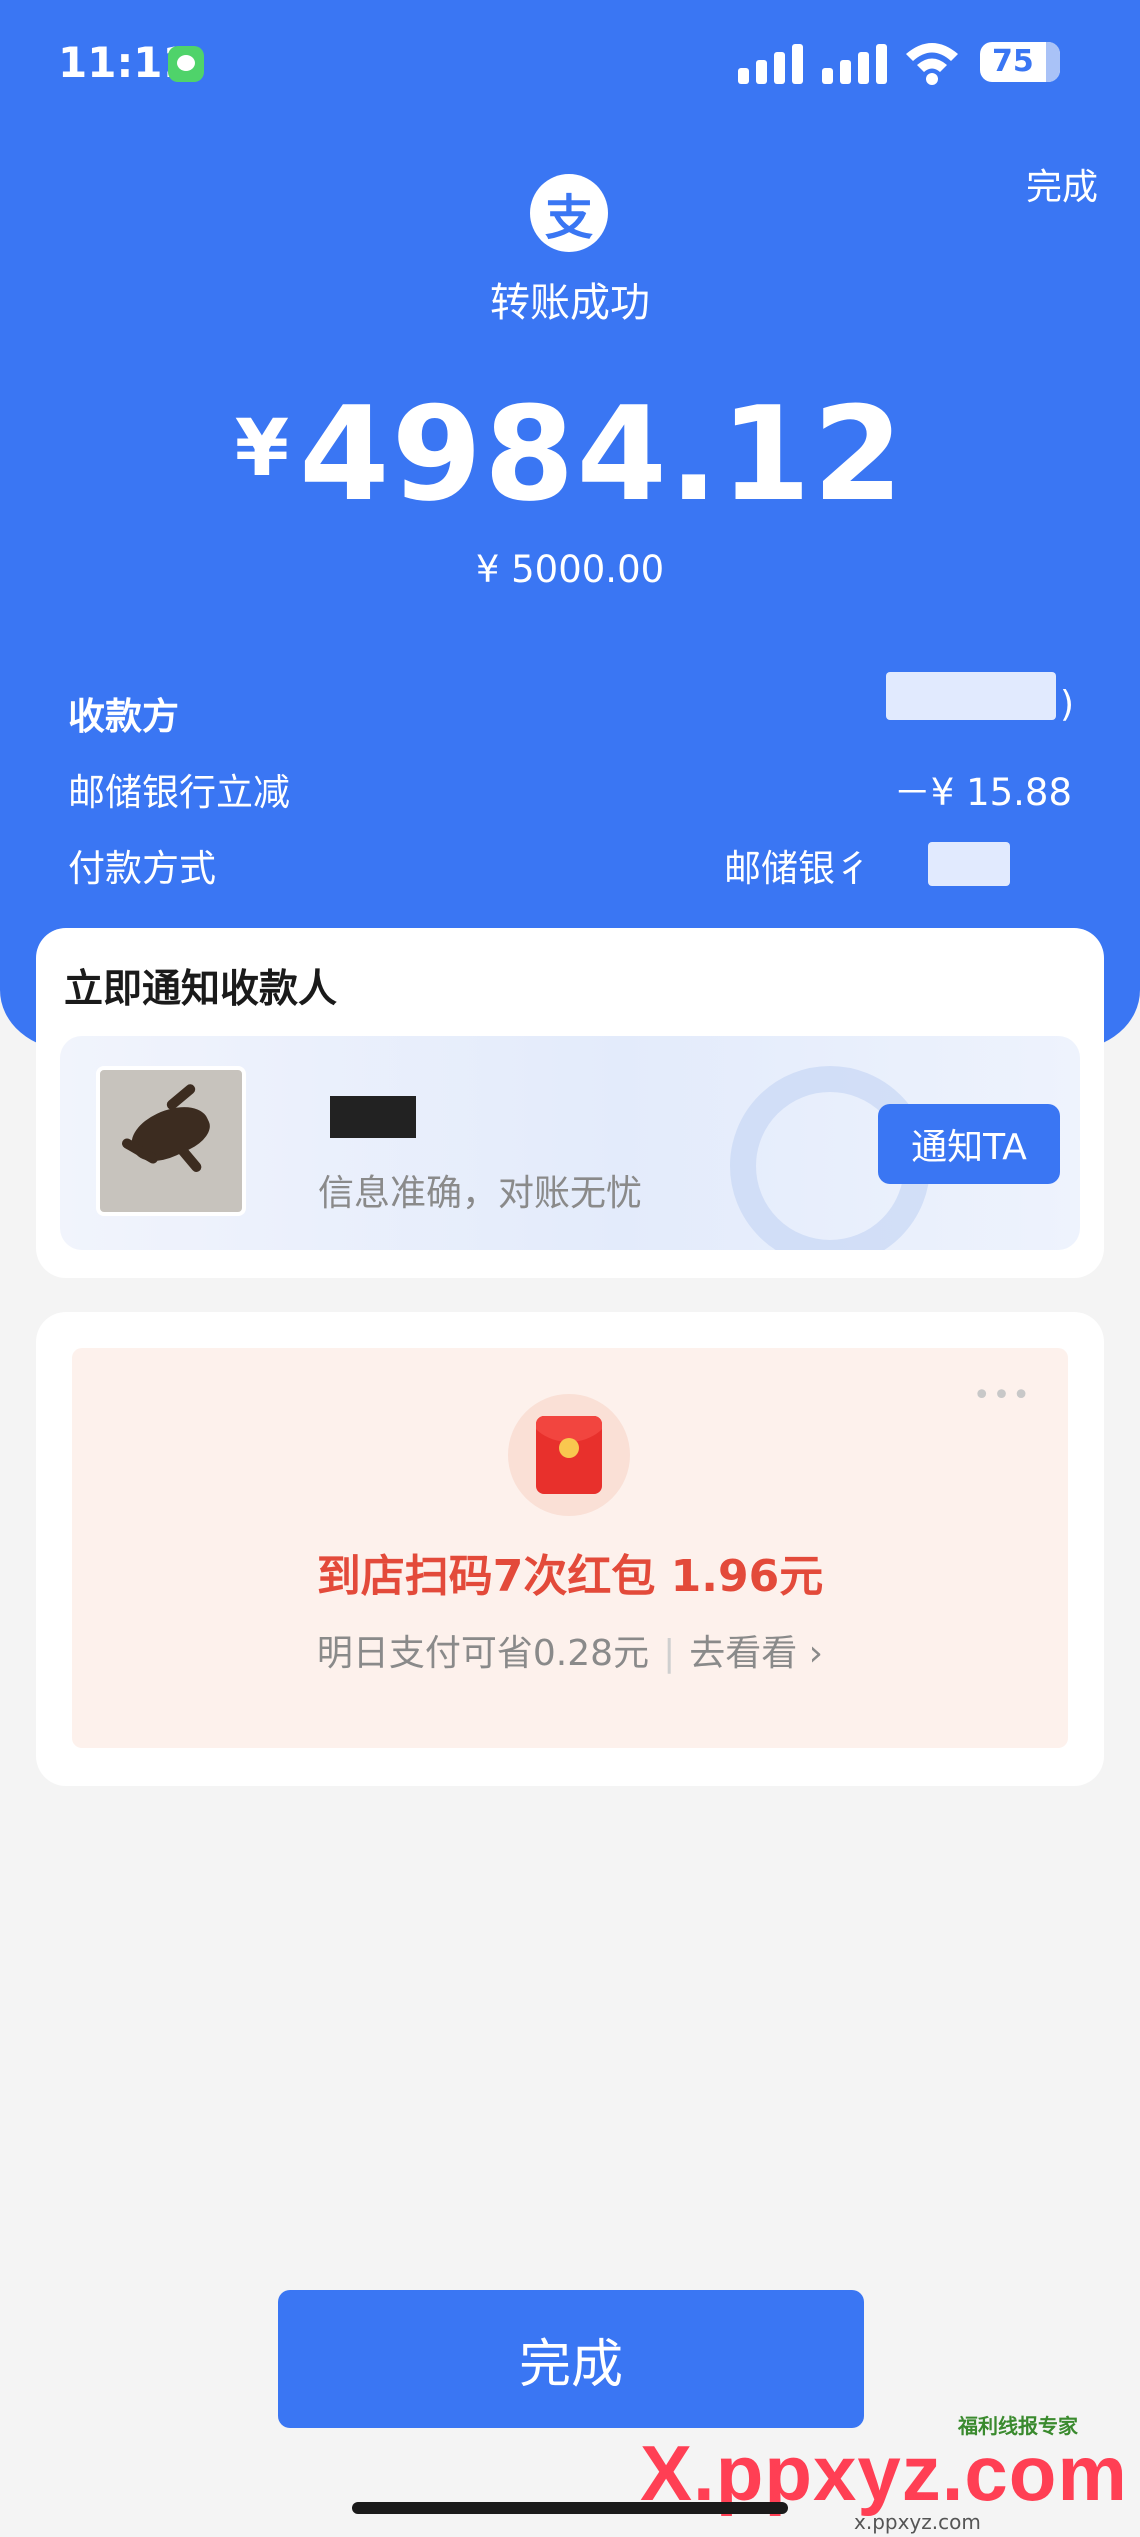  Describe the element at coordinates (570, 1143) in the screenshot. I see `notify-panel: 信息准确，对账无忧 通知TA` at that location.